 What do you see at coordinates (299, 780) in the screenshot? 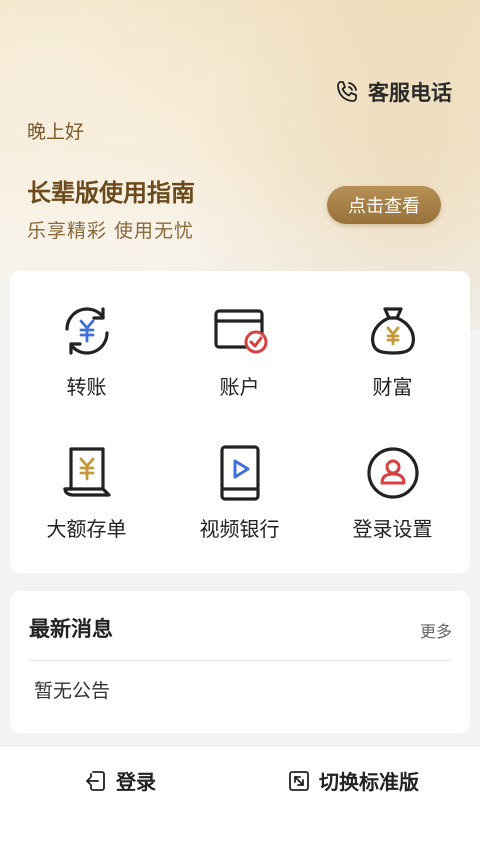
I see `switch-version-icon` at bounding box center [299, 780].